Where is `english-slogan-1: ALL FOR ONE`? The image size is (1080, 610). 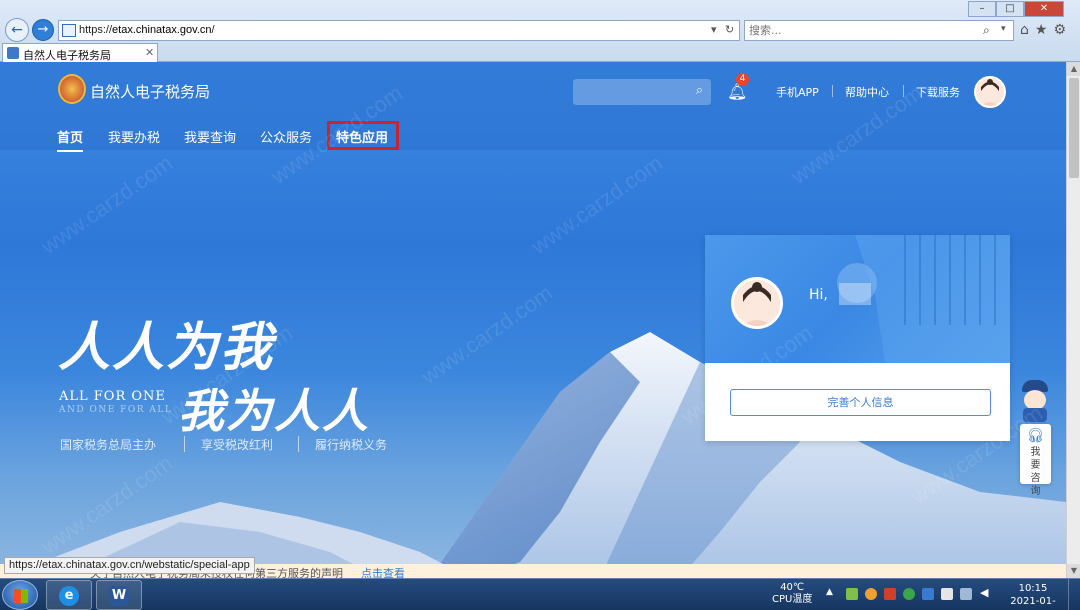 english-slogan-1: ALL FOR ONE is located at coordinates (112, 396).